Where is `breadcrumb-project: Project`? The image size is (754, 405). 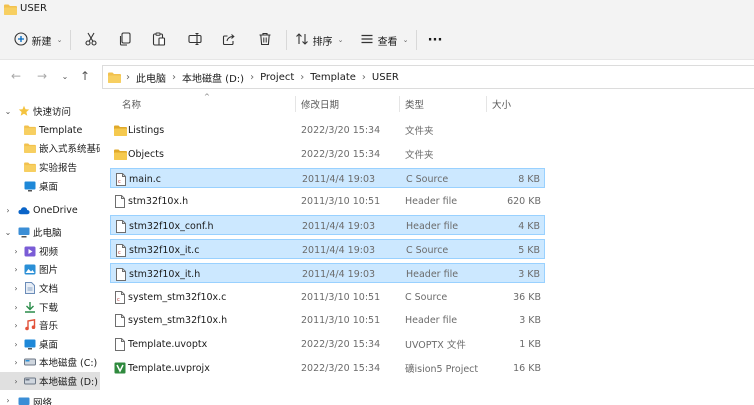
breadcrumb-project: Project is located at coordinates (277, 77).